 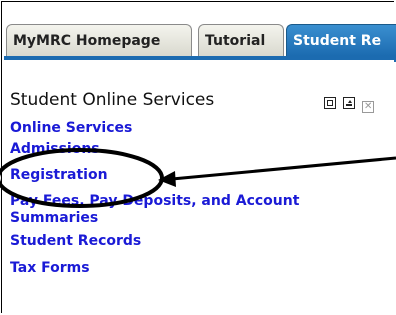 I want to click on link-admissions: Admissions, so click(x=195, y=149).